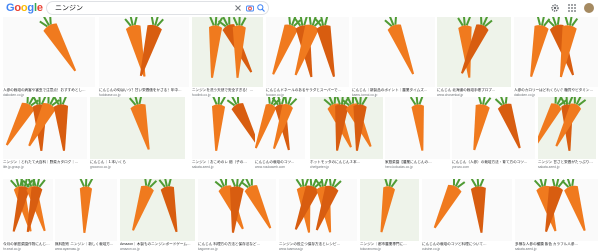  Describe the element at coordinates (572, 8) in the screenshot. I see `apps-icon` at that location.